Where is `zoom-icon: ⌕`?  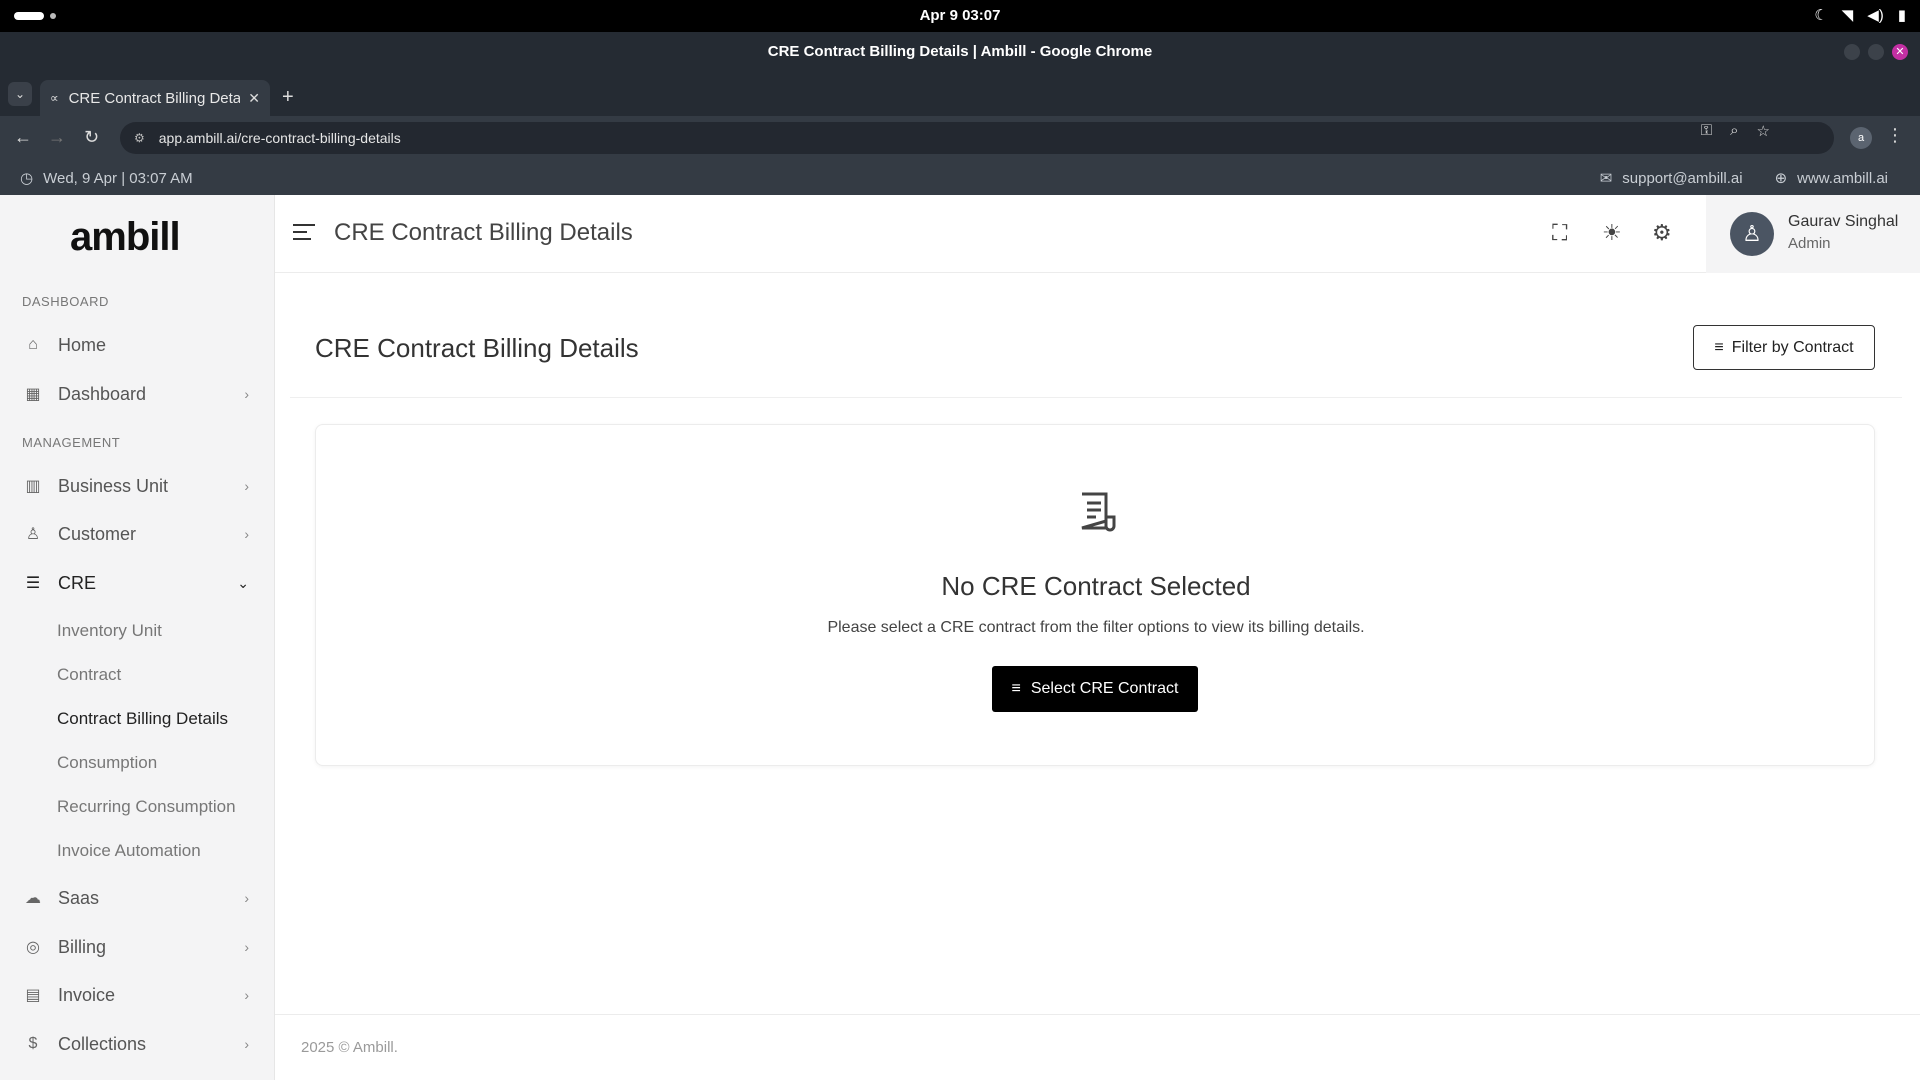
zoom-icon: ⌕ is located at coordinates (1734, 131).